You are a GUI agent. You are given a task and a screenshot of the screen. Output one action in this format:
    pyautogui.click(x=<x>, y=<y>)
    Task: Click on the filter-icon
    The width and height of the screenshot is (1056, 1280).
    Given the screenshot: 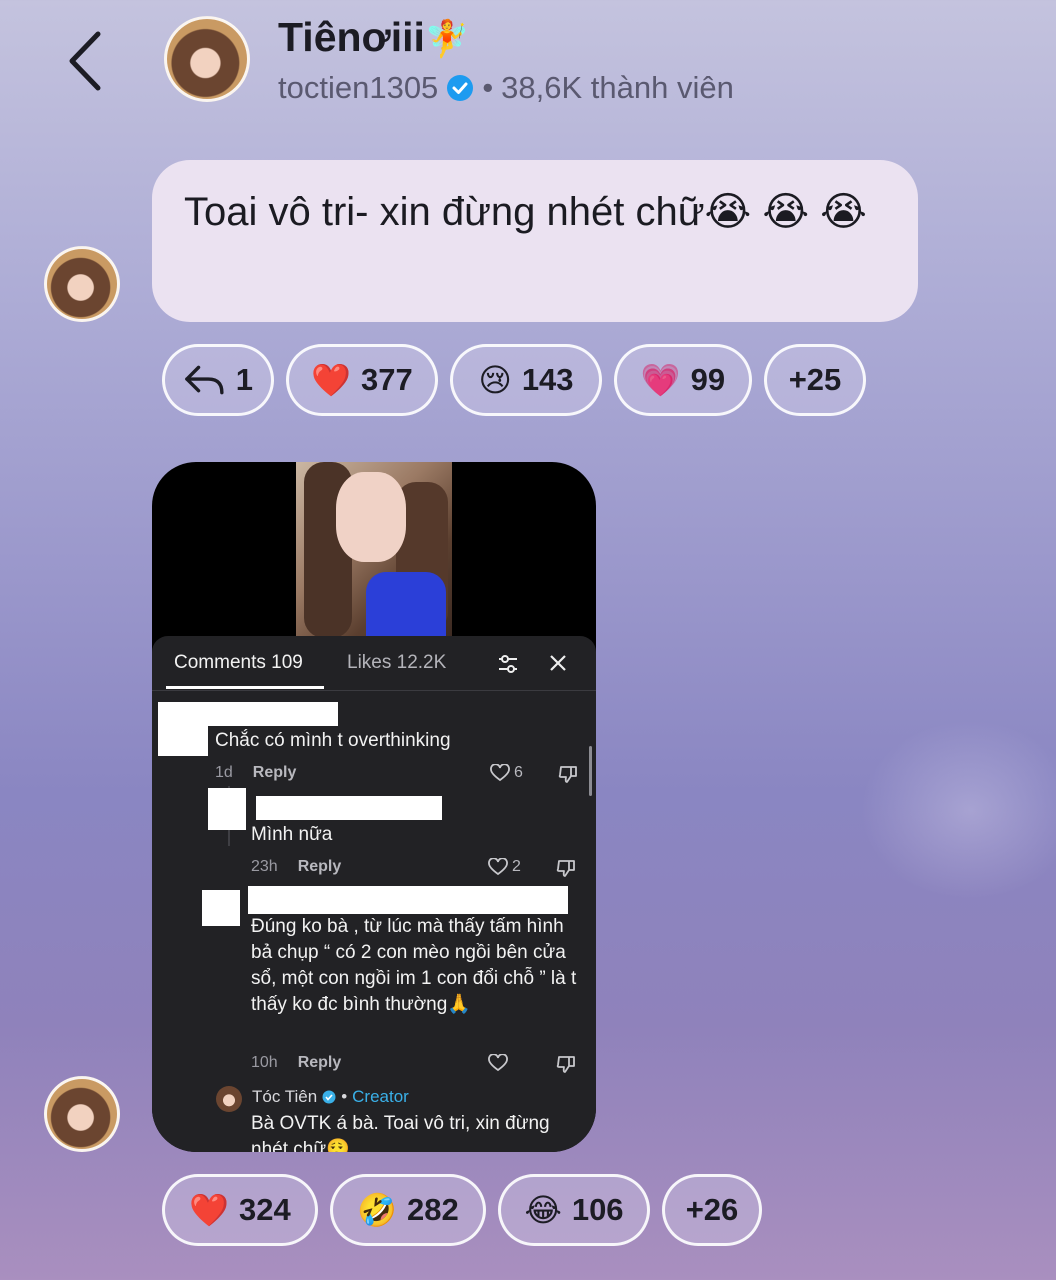 What is the action you would take?
    pyautogui.click(x=508, y=664)
    